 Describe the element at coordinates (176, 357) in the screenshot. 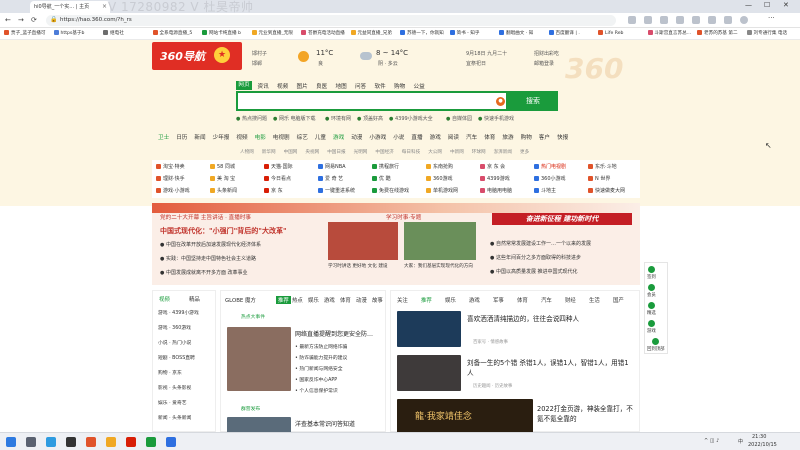

I see `left-col-item: 短剧 · BOSS直聘` at that location.